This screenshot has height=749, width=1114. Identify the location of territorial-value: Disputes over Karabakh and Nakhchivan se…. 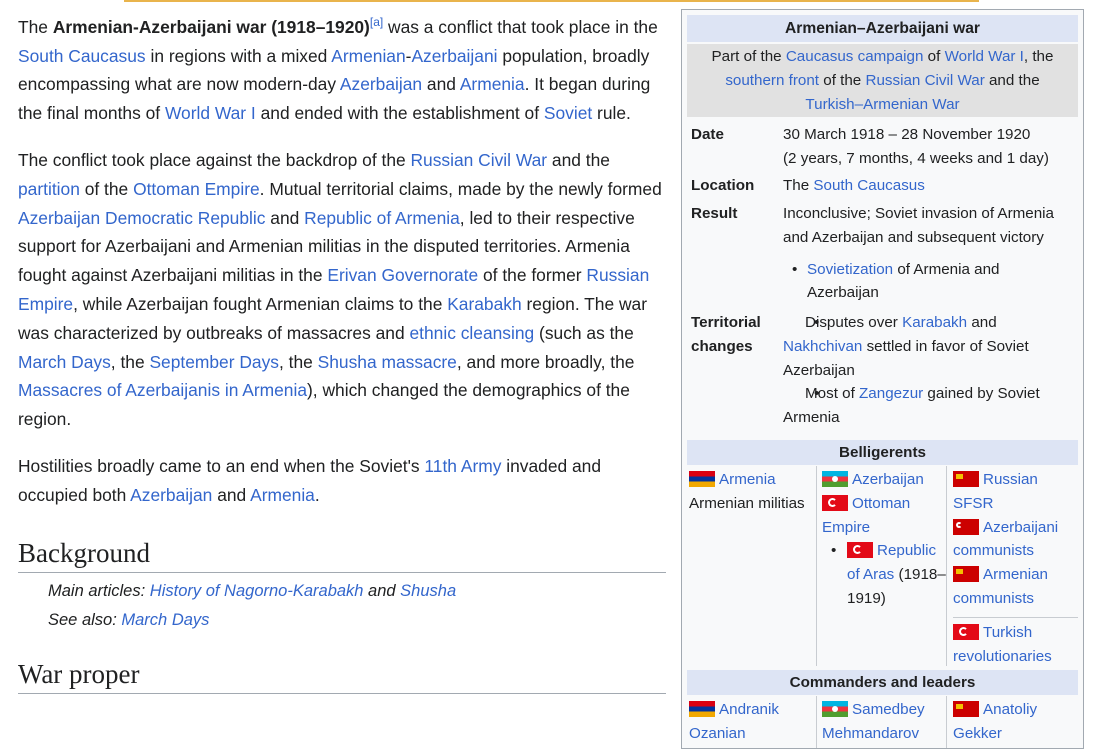
(928, 370).